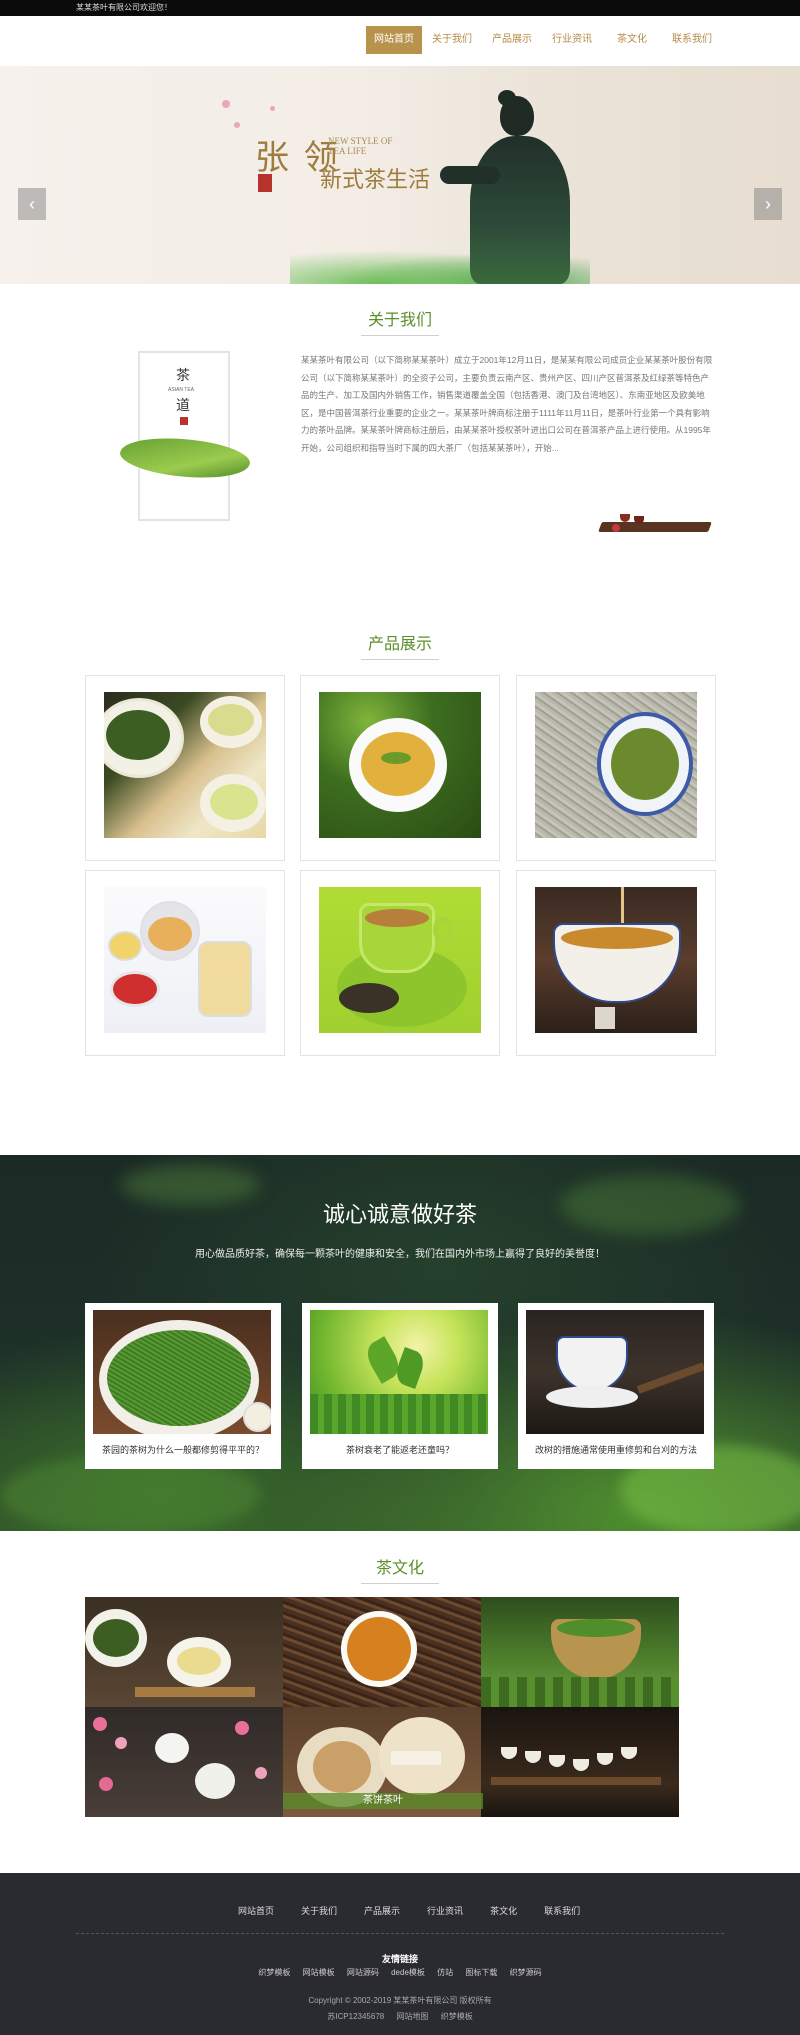  What do you see at coordinates (580, 1762) in the screenshot?
I see `culture-image-tea-cups-row` at bounding box center [580, 1762].